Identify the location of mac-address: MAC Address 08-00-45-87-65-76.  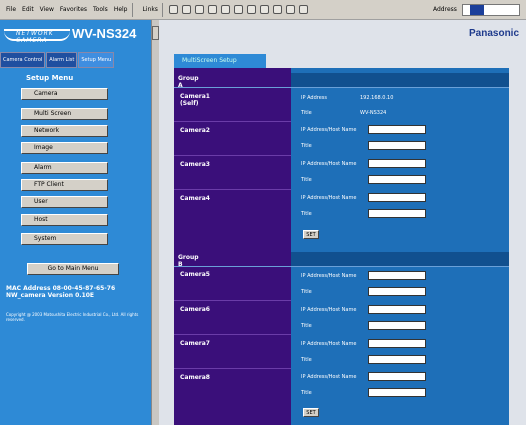
(61, 288).